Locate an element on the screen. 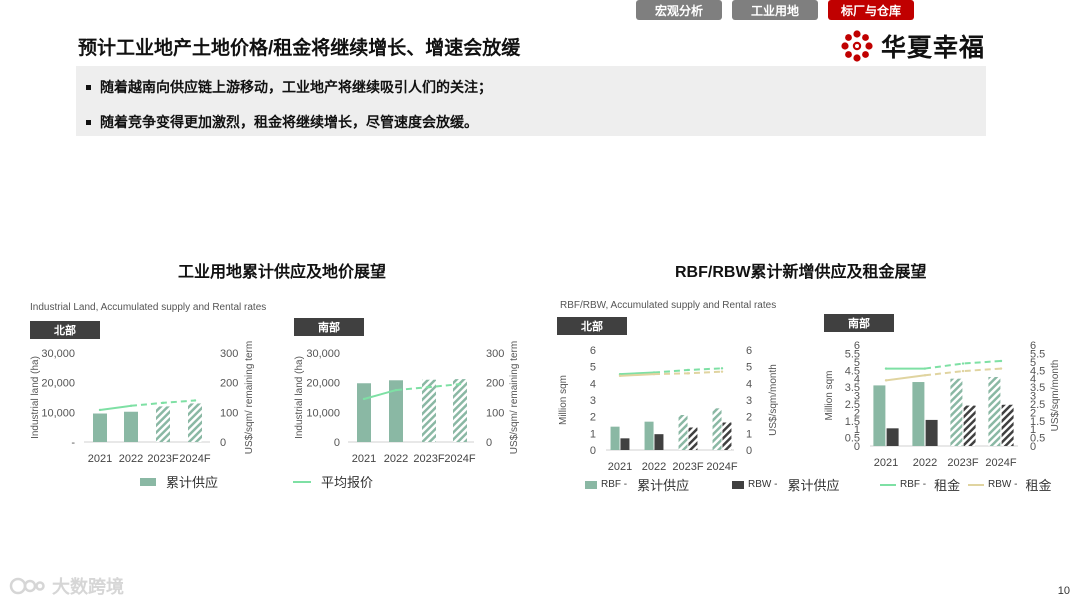  y2-axis-title: US$/sqm/ remaining term is located at coordinates (514, 397).